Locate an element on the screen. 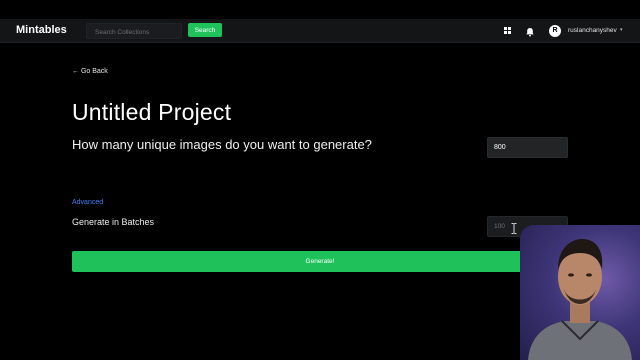 The height and width of the screenshot is (360, 640). go-back-link: ← Go Back is located at coordinates (90, 71).